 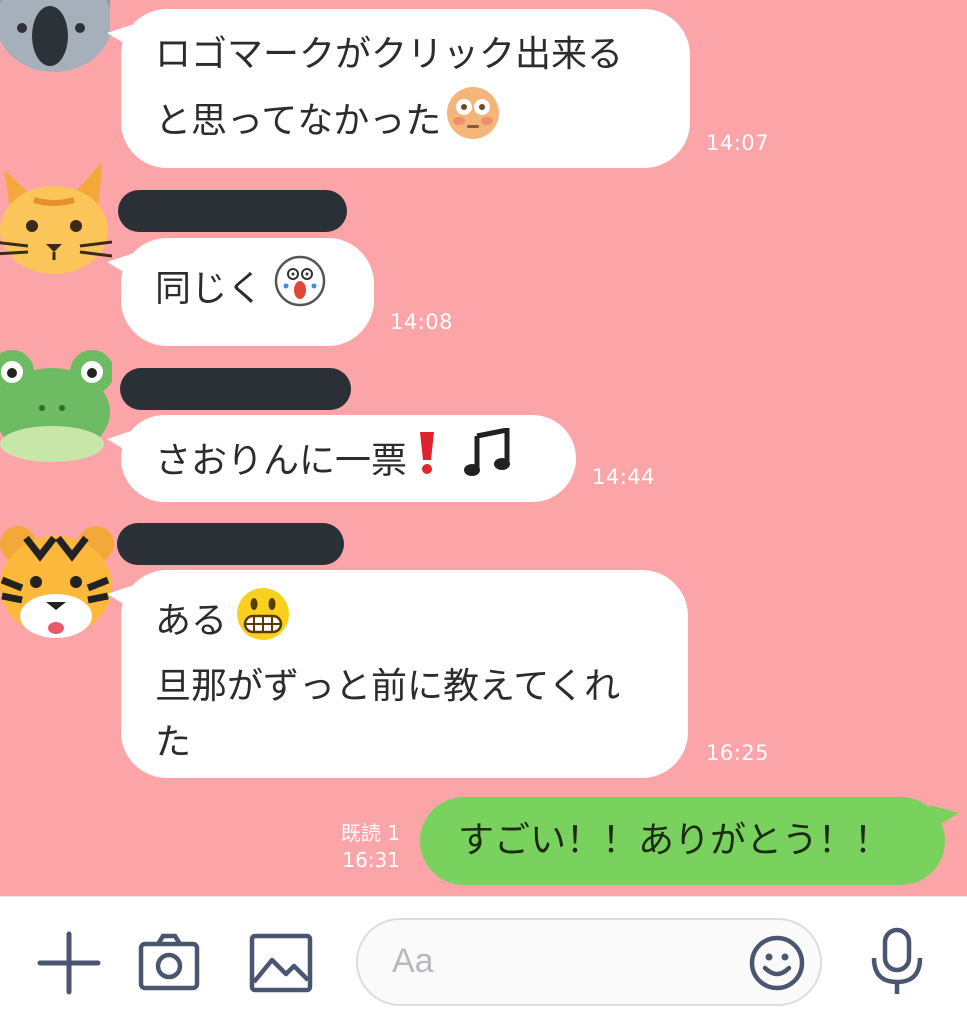 What do you see at coordinates (624, 477) in the screenshot?
I see `timestamp: 14:44` at bounding box center [624, 477].